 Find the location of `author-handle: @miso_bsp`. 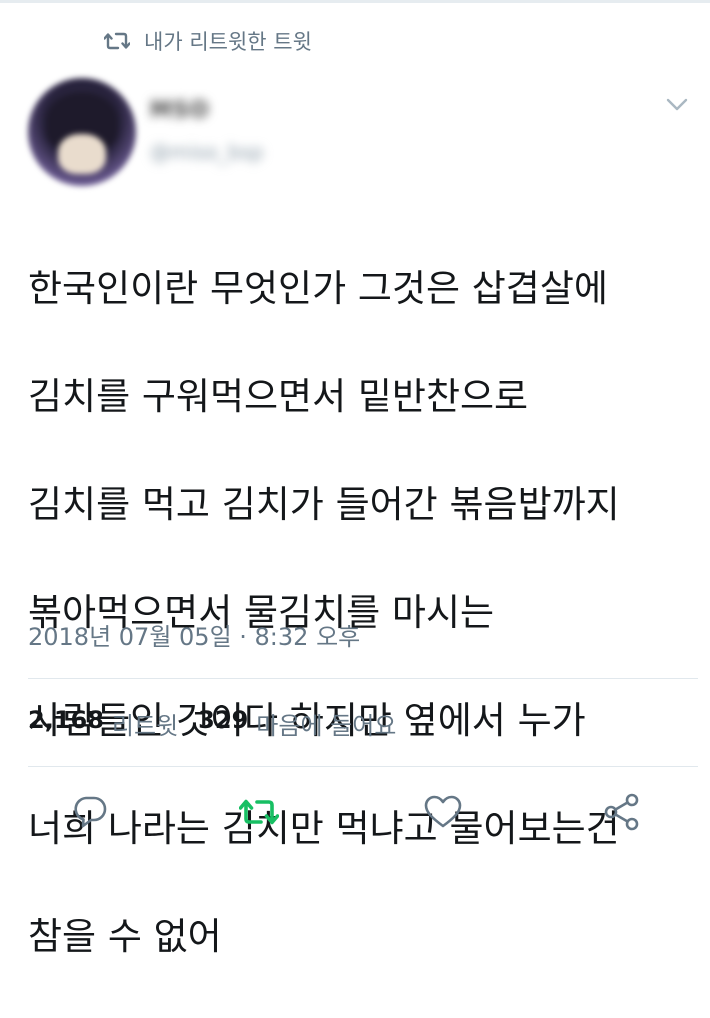

author-handle: @miso_bsp is located at coordinates (207, 152).